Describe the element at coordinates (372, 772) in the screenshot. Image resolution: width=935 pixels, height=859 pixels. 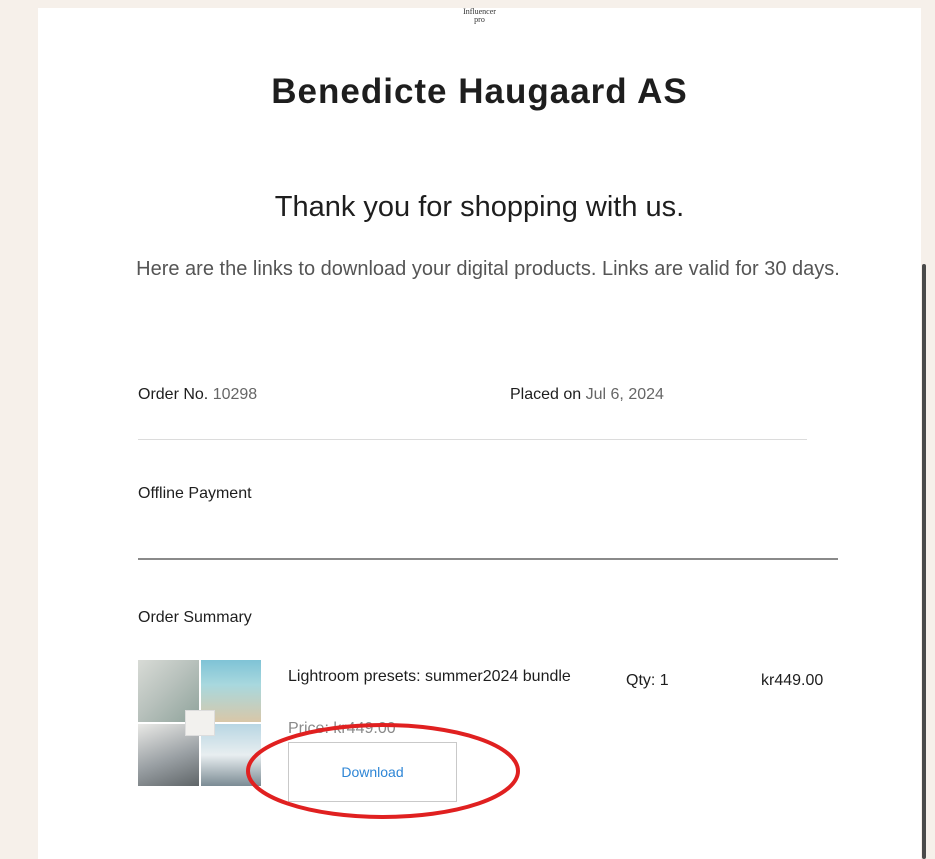
I see `download-button: Download` at that location.